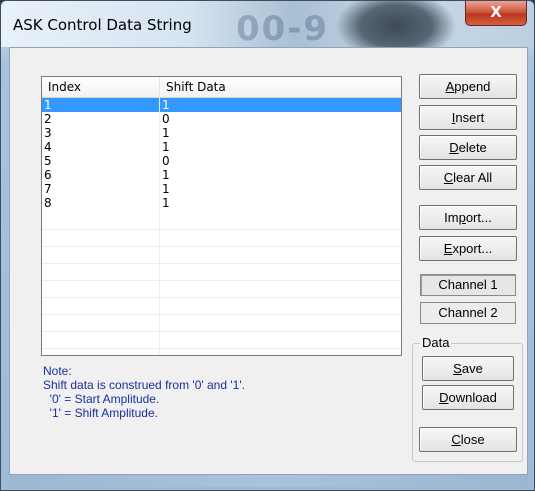 The image size is (535, 491). I want to click on btn-text: elete, so click(472, 147).